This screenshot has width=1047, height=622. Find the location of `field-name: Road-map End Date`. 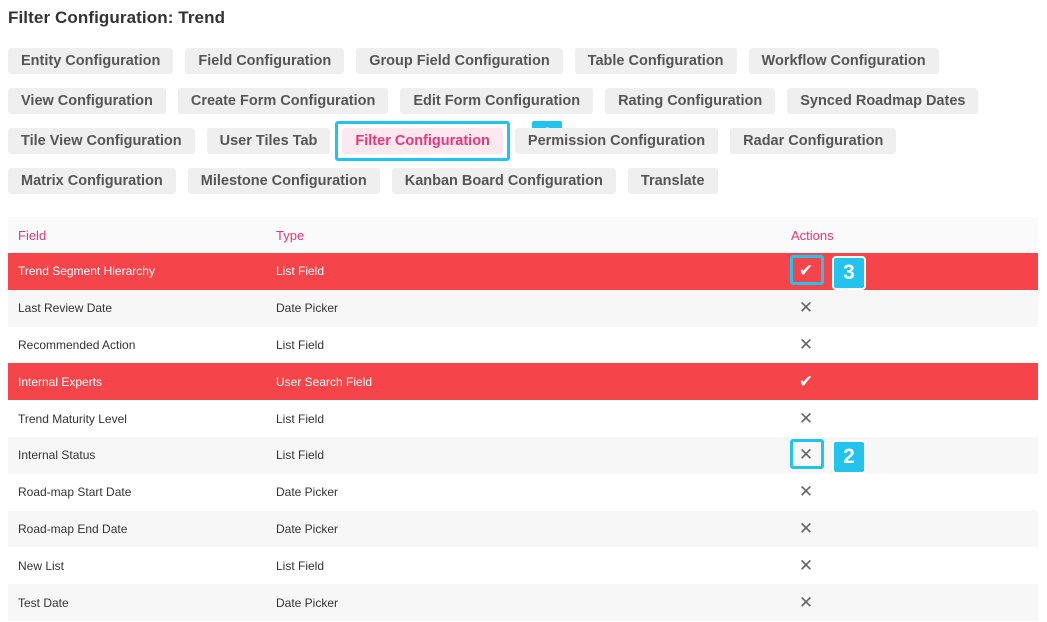

field-name: Road-map End Date is located at coordinates (73, 528).